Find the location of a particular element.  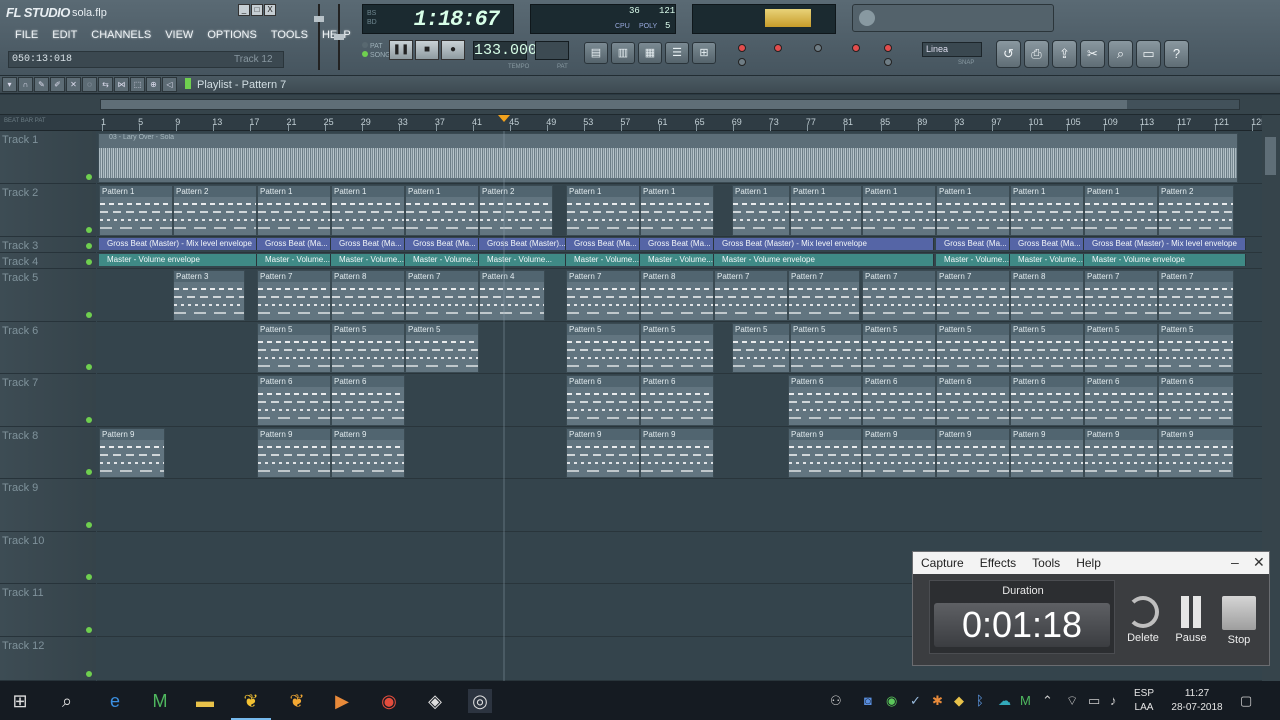

tray-cloud-icon: ☁ is located at coordinates (1004, 701).